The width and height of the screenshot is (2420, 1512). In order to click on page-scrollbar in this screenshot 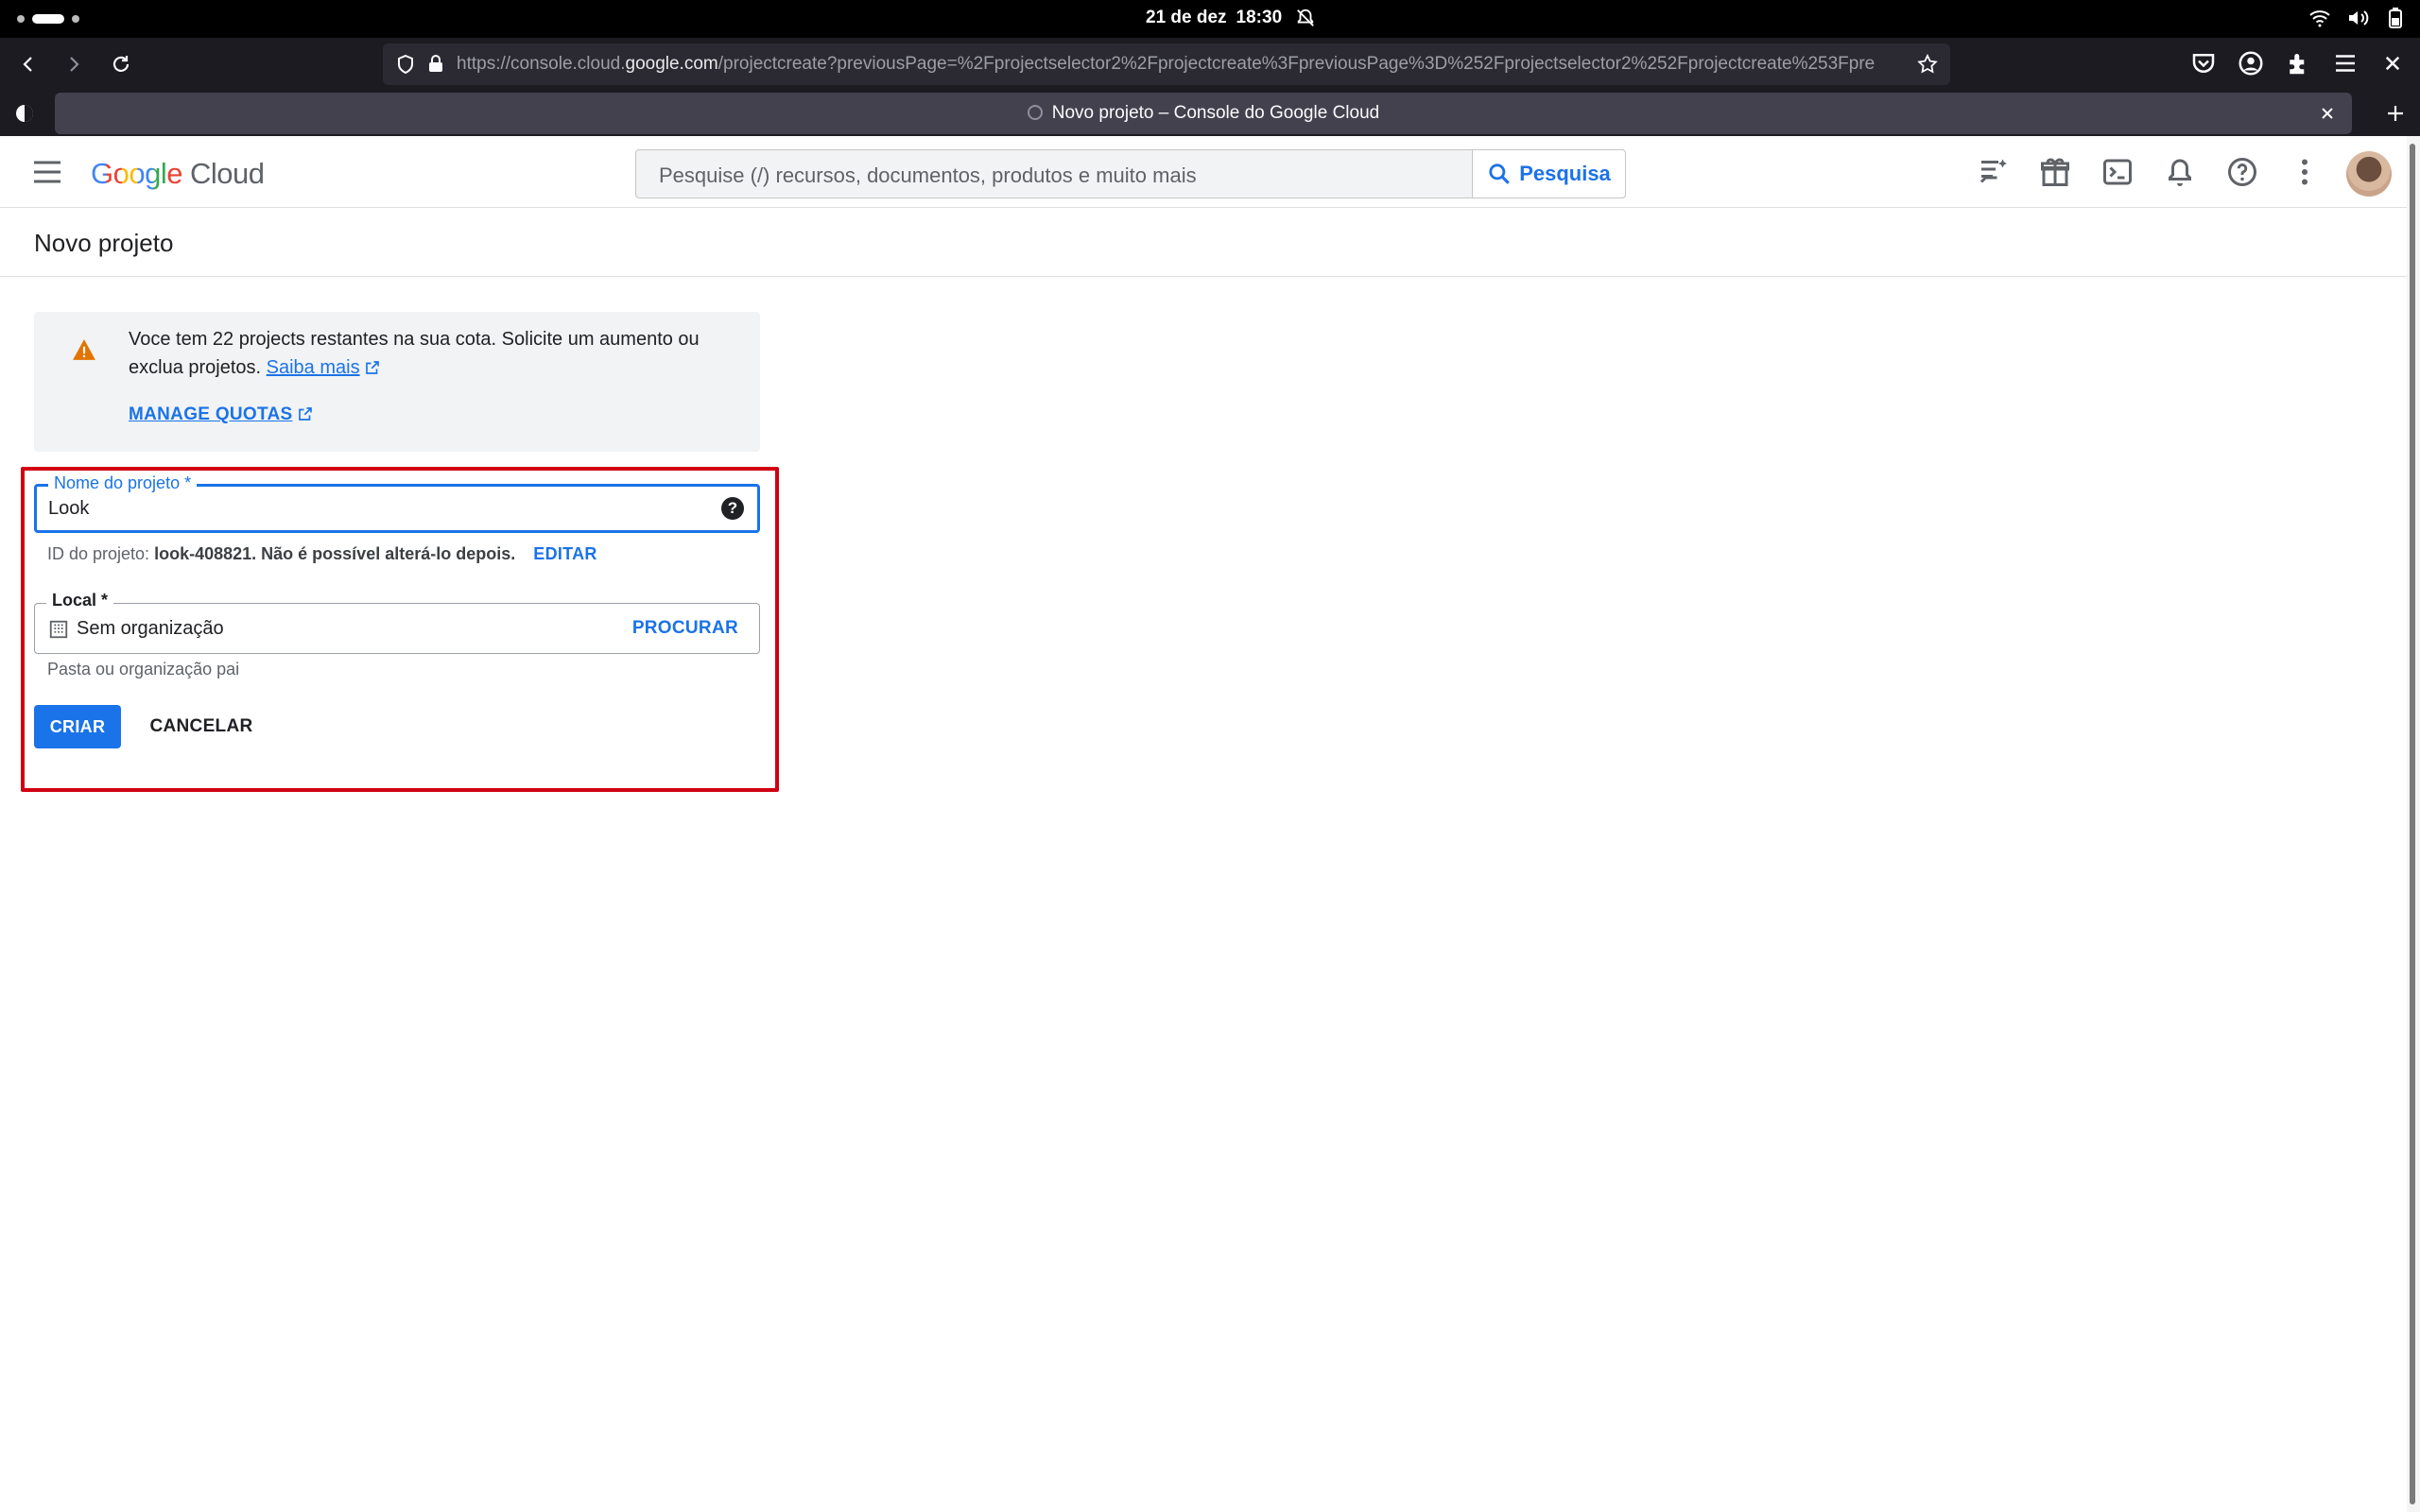, I will do `click(2413, 824)`.